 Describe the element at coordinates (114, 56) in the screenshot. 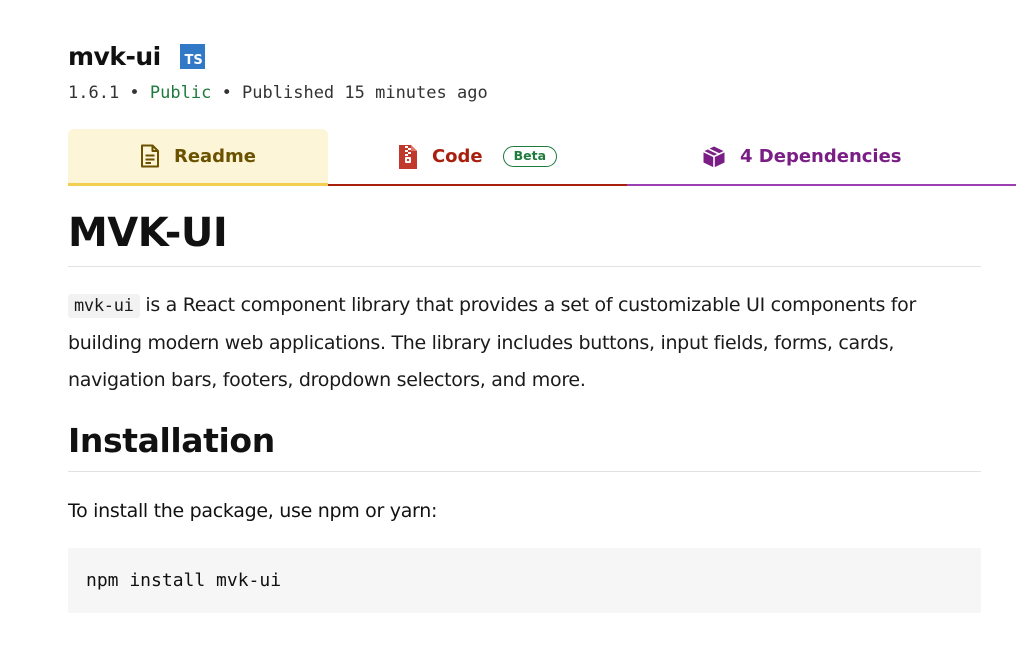

I see `package-name: mvk-ui` at that location.